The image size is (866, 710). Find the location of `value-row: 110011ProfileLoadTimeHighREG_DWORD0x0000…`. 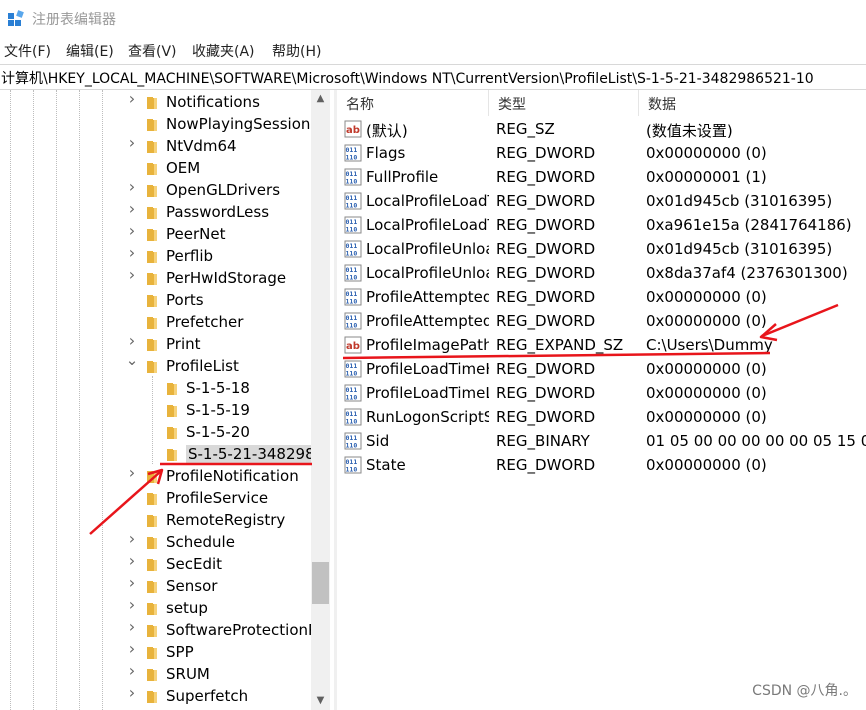

value-row: 110011ProfileLoadTimeHighREG_DWORD0x0000… is located at coordinates (601, 369).